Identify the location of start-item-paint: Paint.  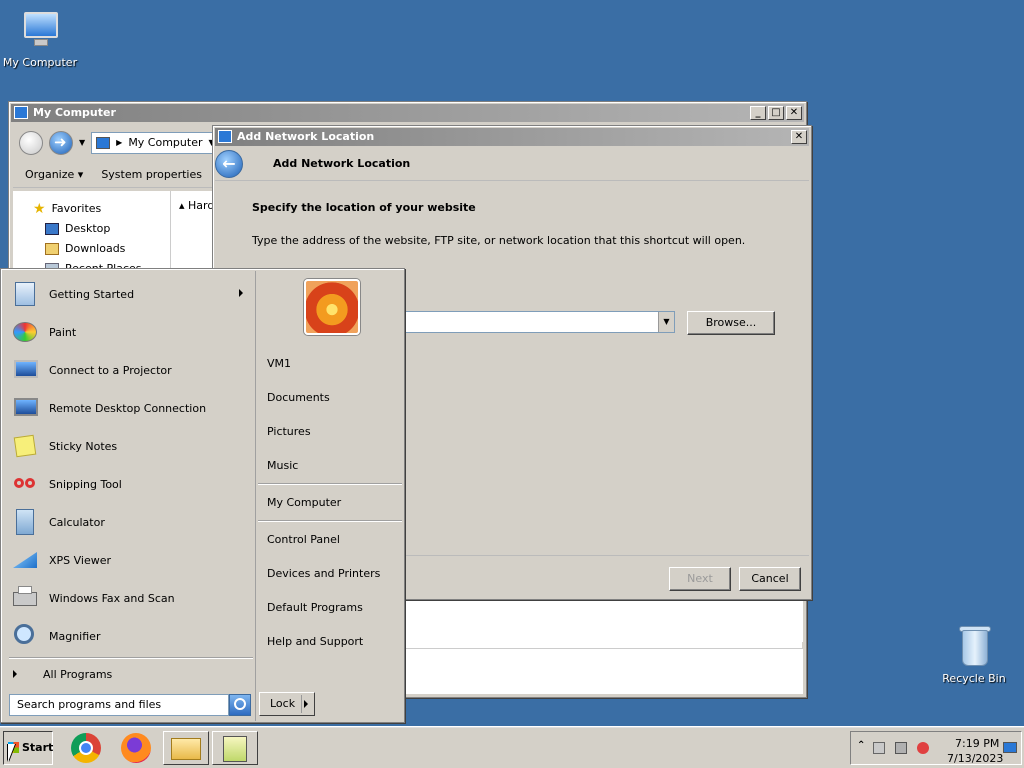
(129, 332).